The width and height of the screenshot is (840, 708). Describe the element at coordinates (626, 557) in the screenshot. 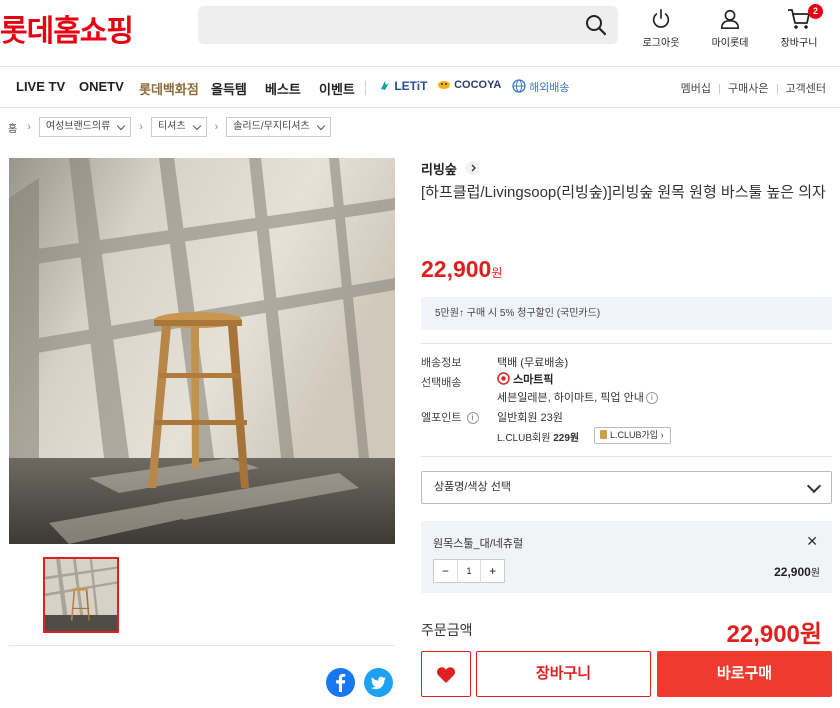

I see `selected-option-box: 원목스툴_대/네츄럴 ✕ − 1 + 22,900원` at that location.